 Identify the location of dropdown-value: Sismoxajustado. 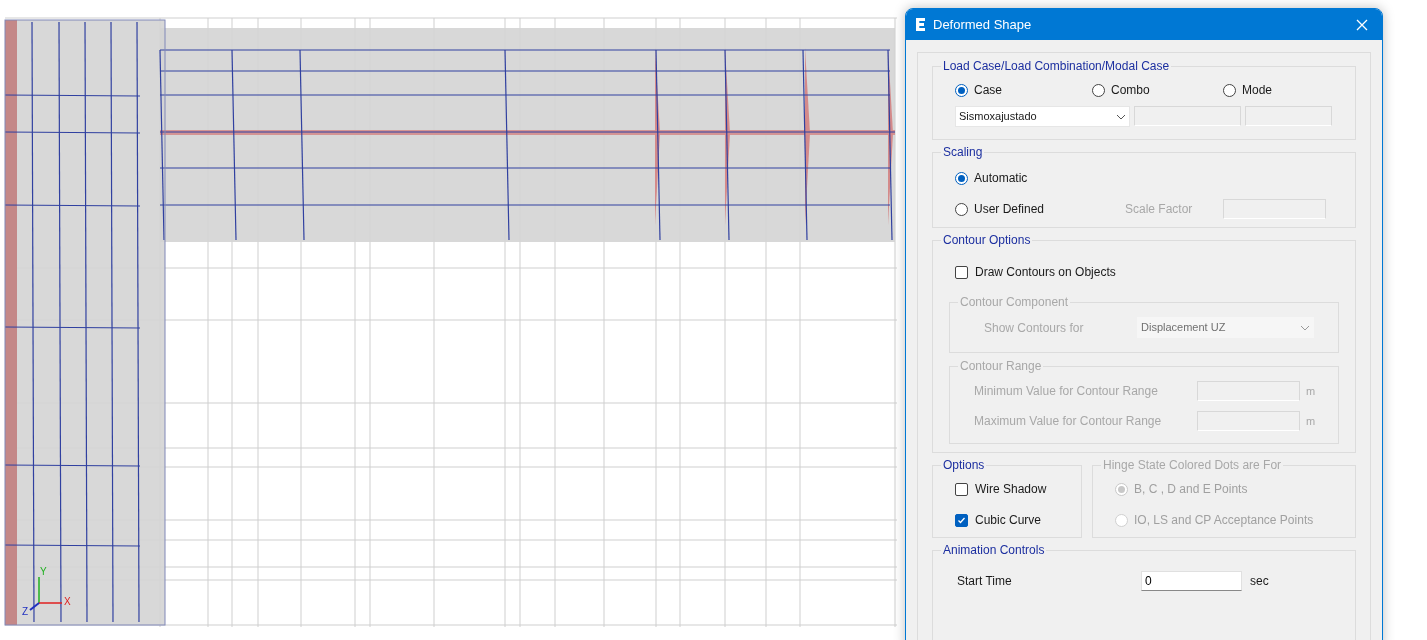
(998, 117).